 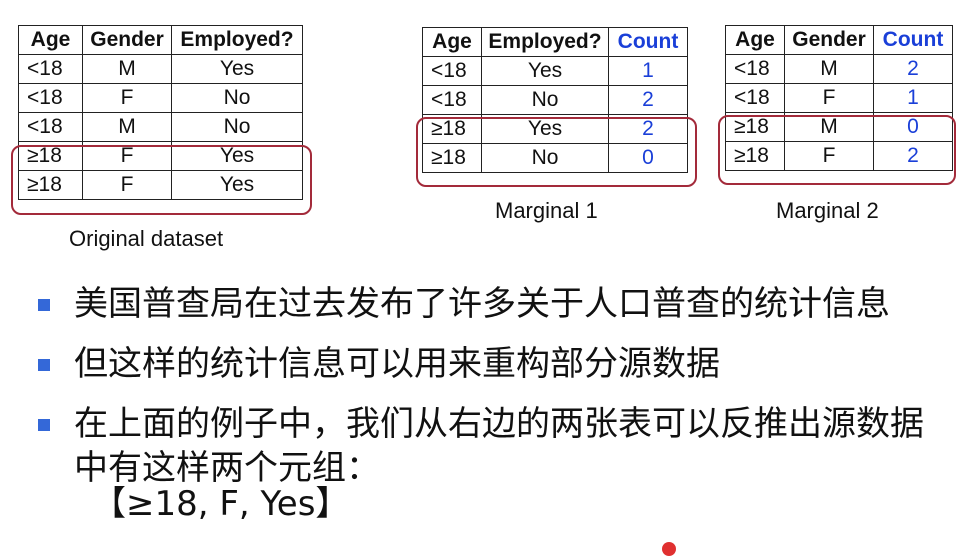 I want to click on table-row: <18 F 1, so click(x=839, y=98).